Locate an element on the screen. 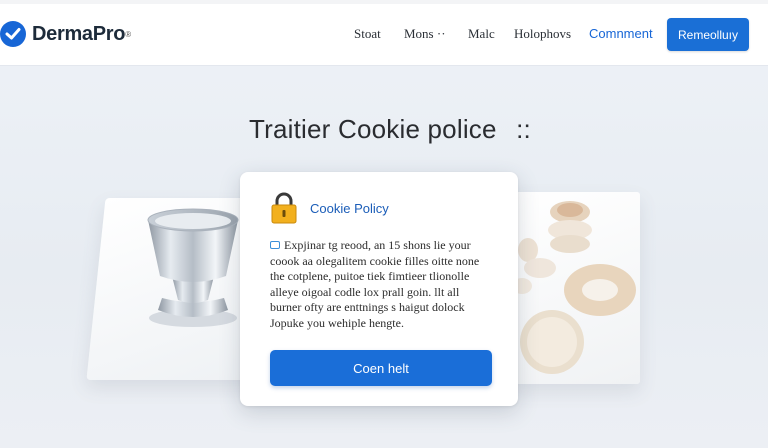 The width and height of the screenshot is (768, 448). page-title-text: Traitier Cookie police is located at coordinates (373, 129).